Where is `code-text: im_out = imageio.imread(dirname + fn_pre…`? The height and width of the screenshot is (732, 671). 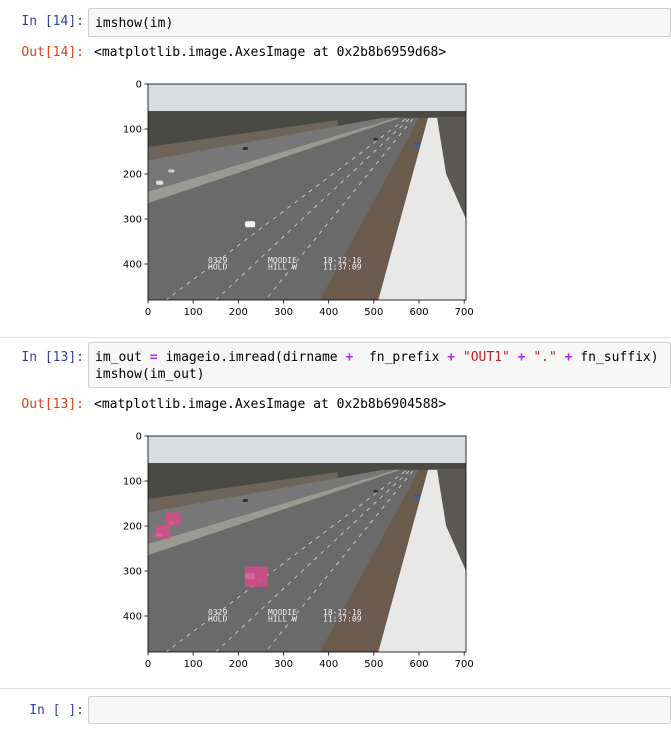 code-text: im_out = imageio.imread(dirname + fn_pre… is located at coordinates (377, 357).